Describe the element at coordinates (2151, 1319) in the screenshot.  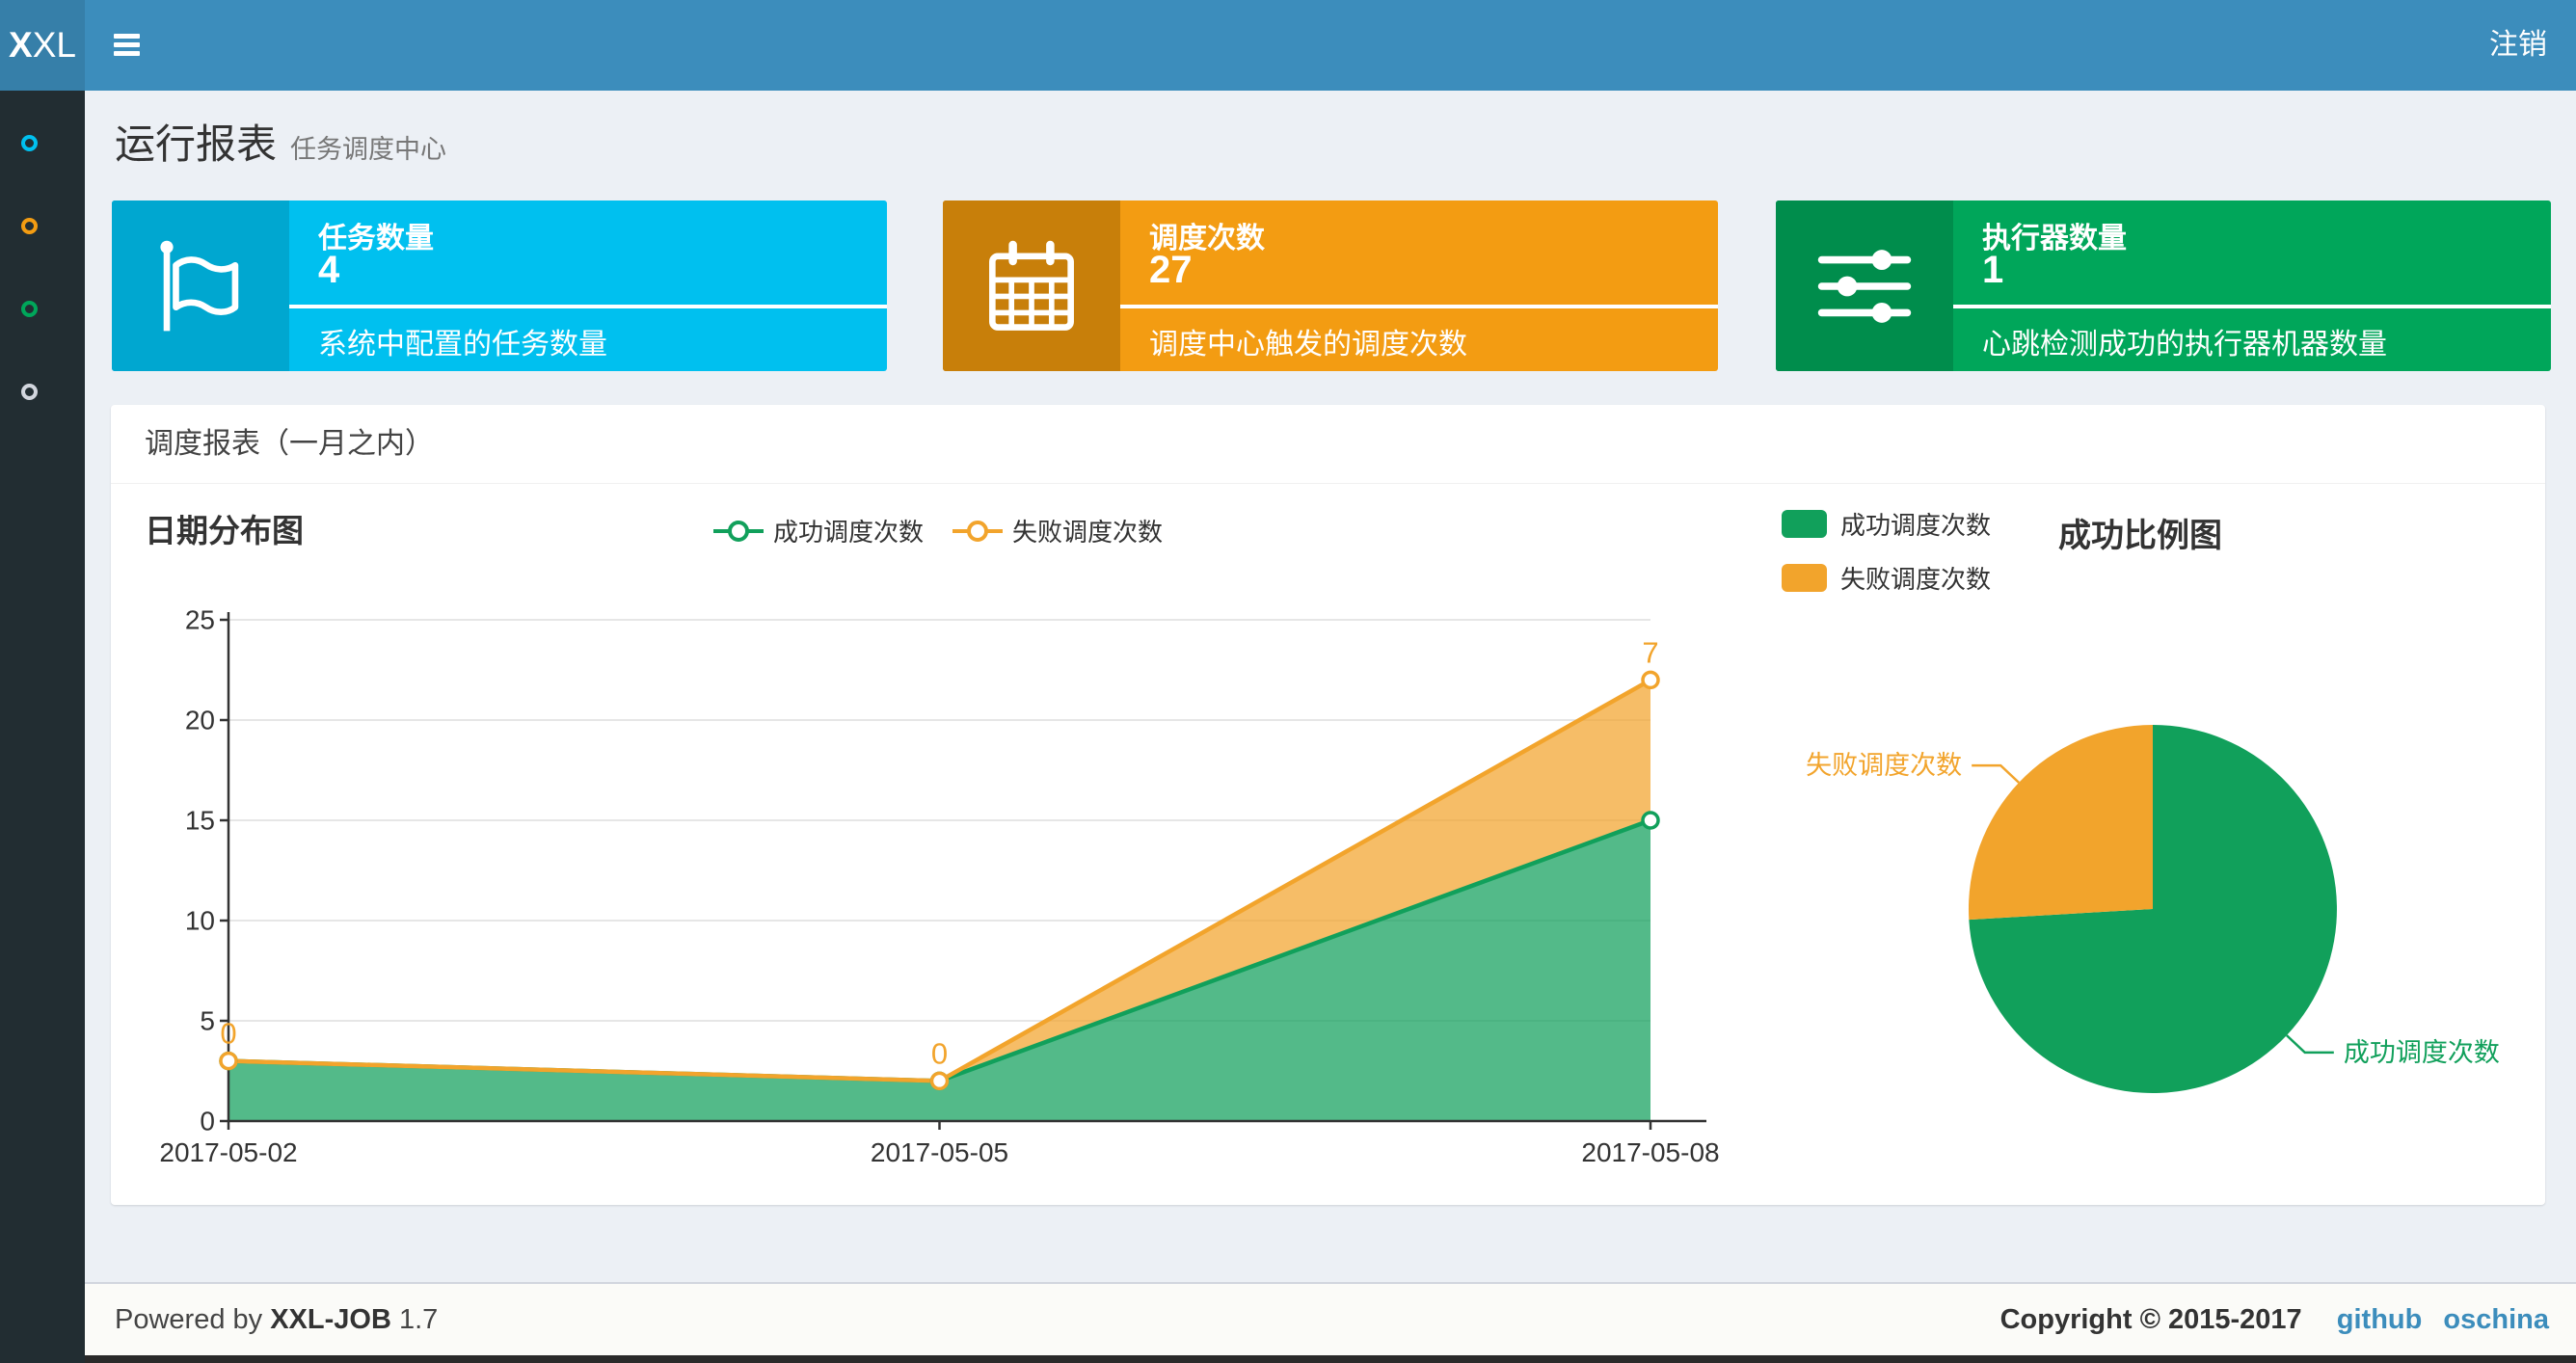
I see `copyright-text: Copyright © 2015-2017` at that location.